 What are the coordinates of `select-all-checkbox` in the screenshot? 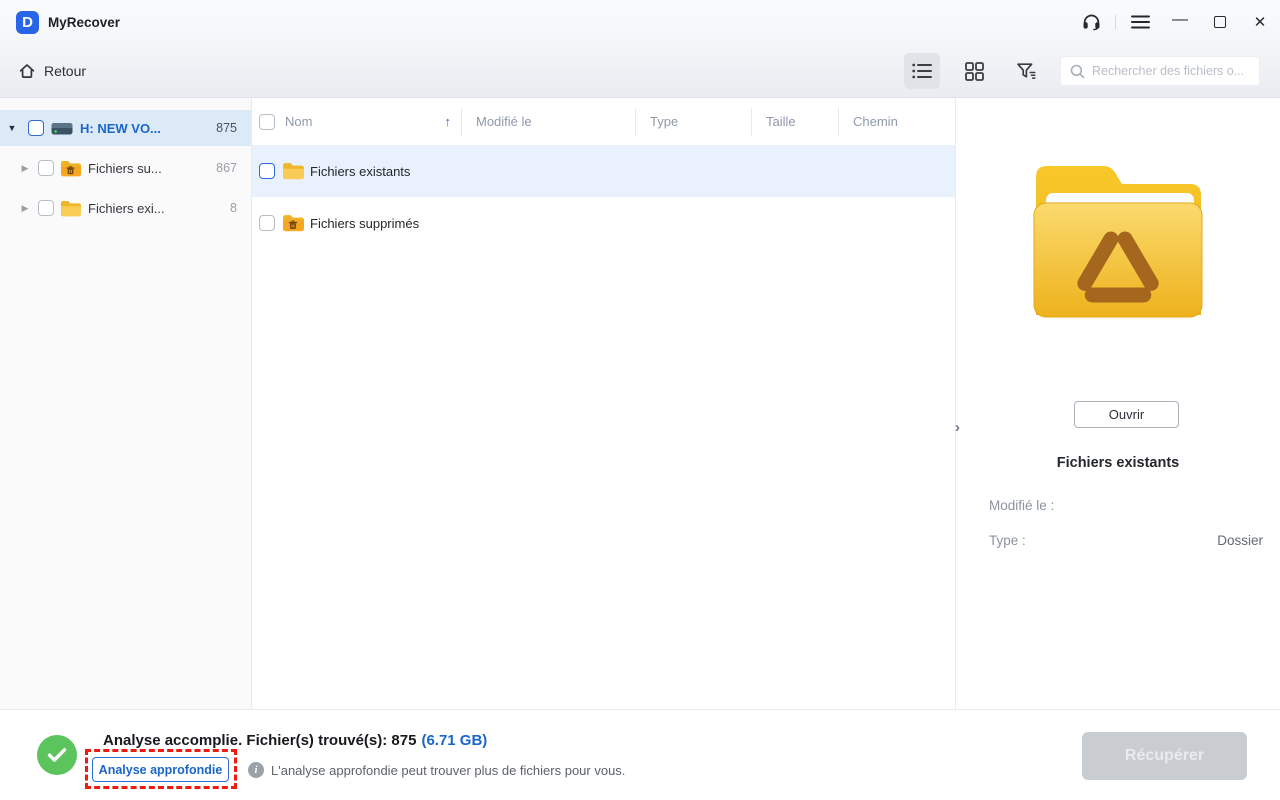 It's located at (267, 121).